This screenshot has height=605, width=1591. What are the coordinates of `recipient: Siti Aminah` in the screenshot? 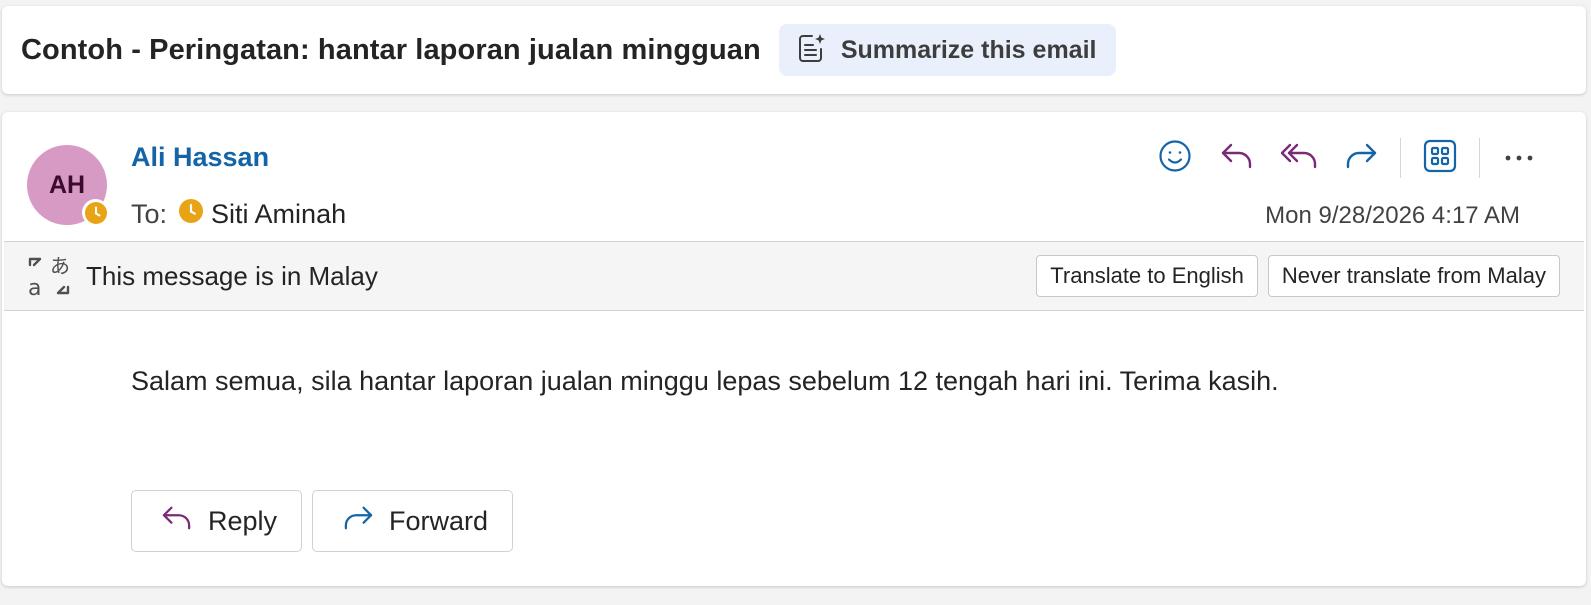 It's located at (262, 214).